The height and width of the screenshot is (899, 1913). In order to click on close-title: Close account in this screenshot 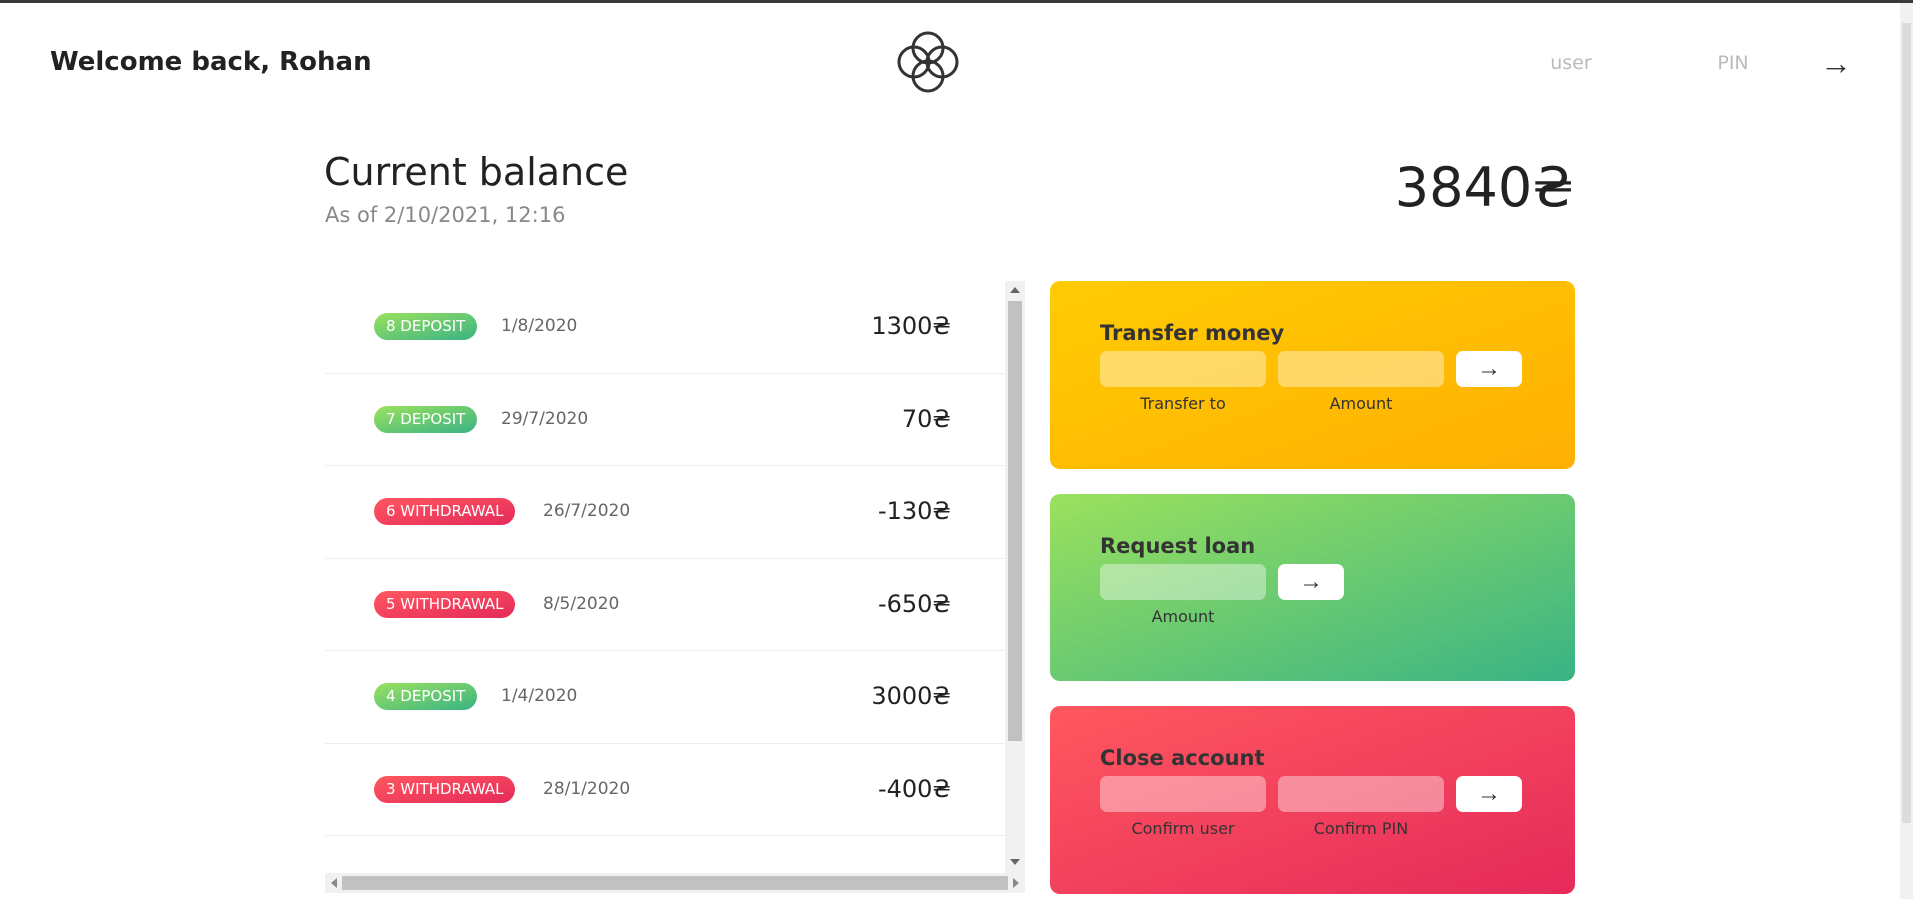, I will do `click(1182, 758)`.